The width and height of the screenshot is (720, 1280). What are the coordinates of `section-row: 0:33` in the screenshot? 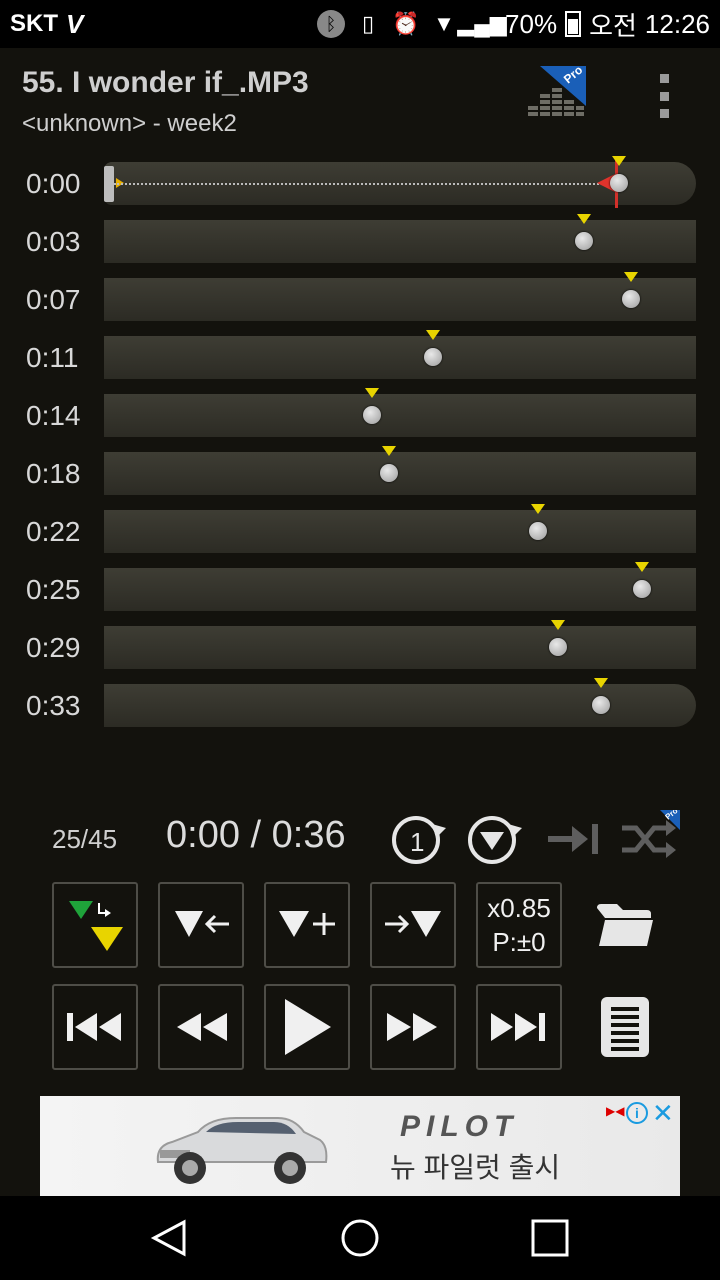 It's located at (360, 709).